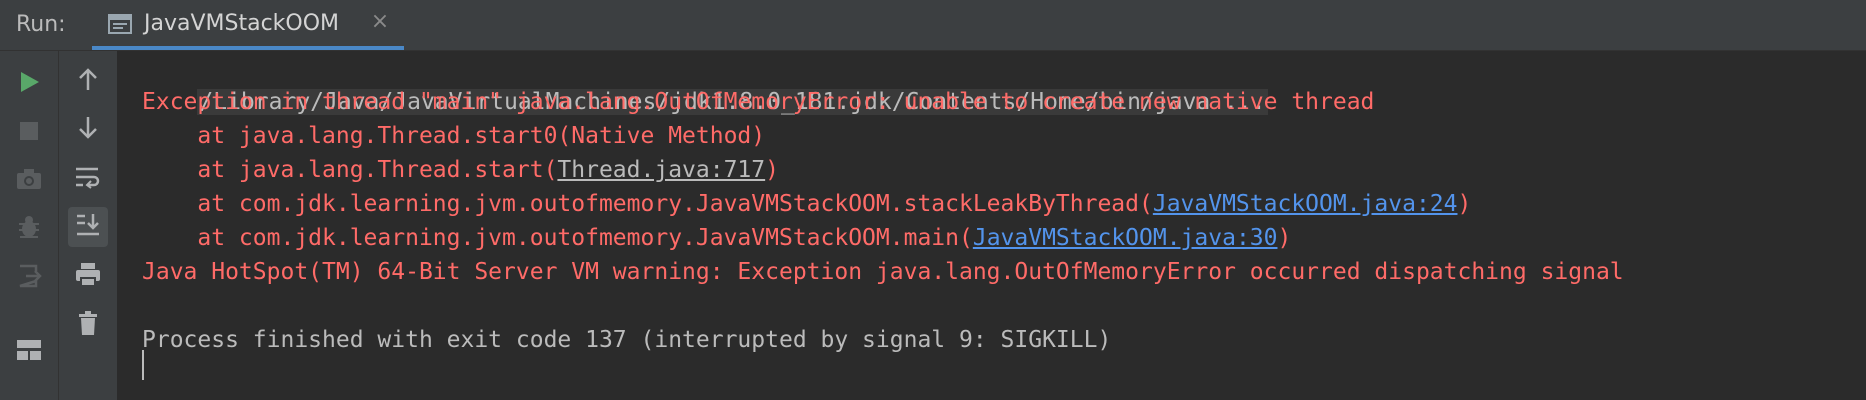  I want to click on exit-icon, so click(29, 278).